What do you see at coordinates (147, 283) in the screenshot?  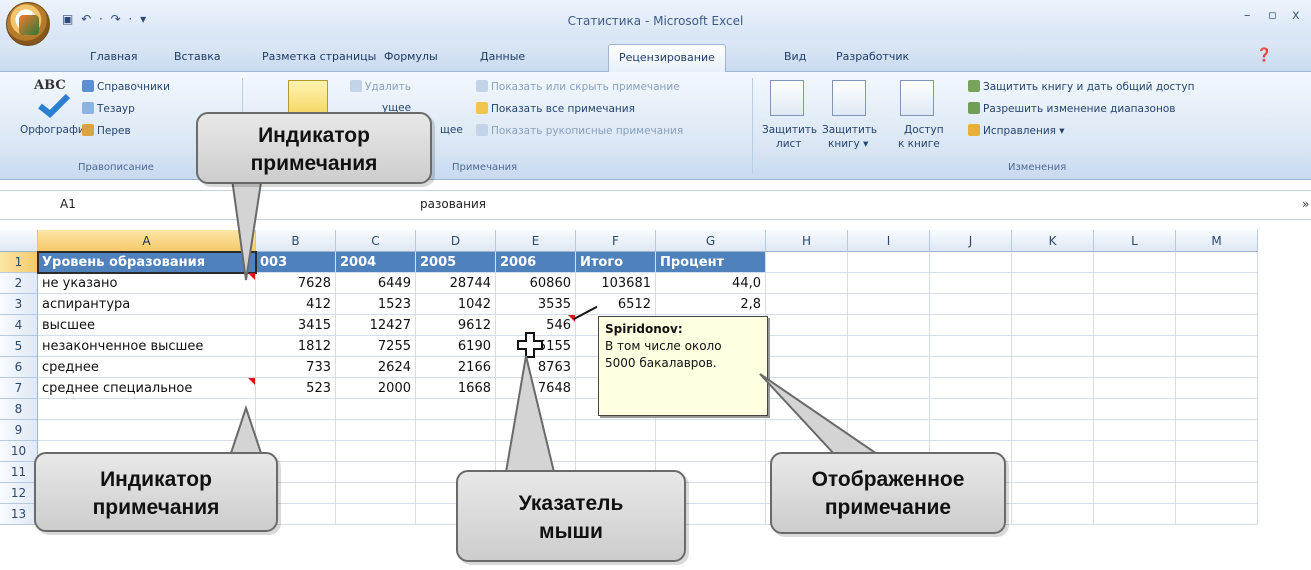 I see `cell-a2: не указано` at bounding box center [147, 283].